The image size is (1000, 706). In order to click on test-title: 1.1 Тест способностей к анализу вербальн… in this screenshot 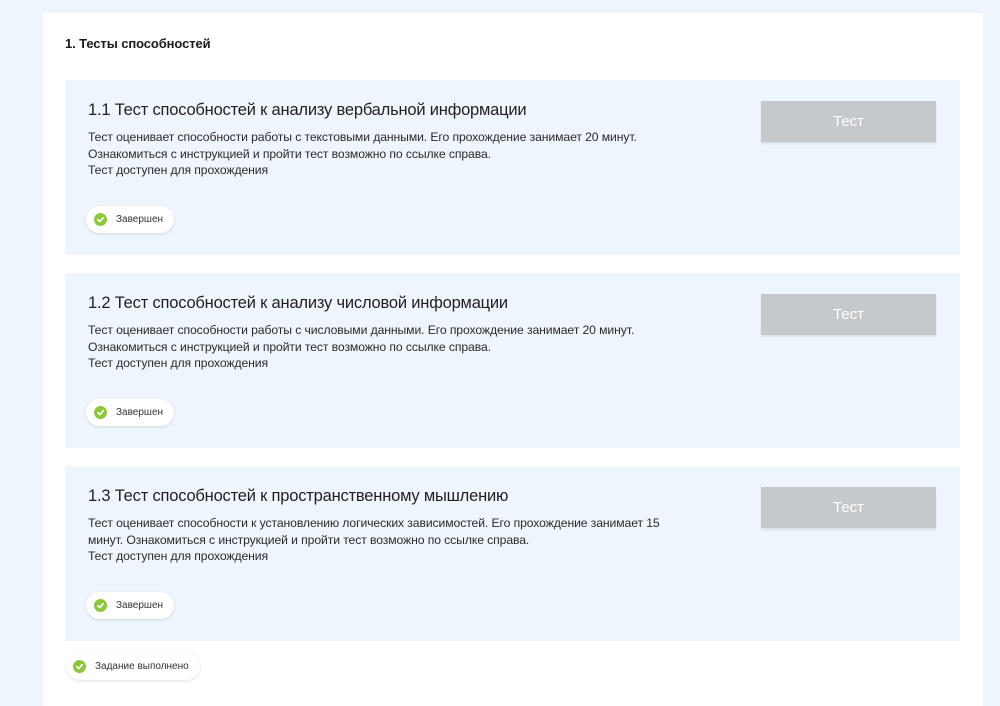, I will do `click(307, 110)`.